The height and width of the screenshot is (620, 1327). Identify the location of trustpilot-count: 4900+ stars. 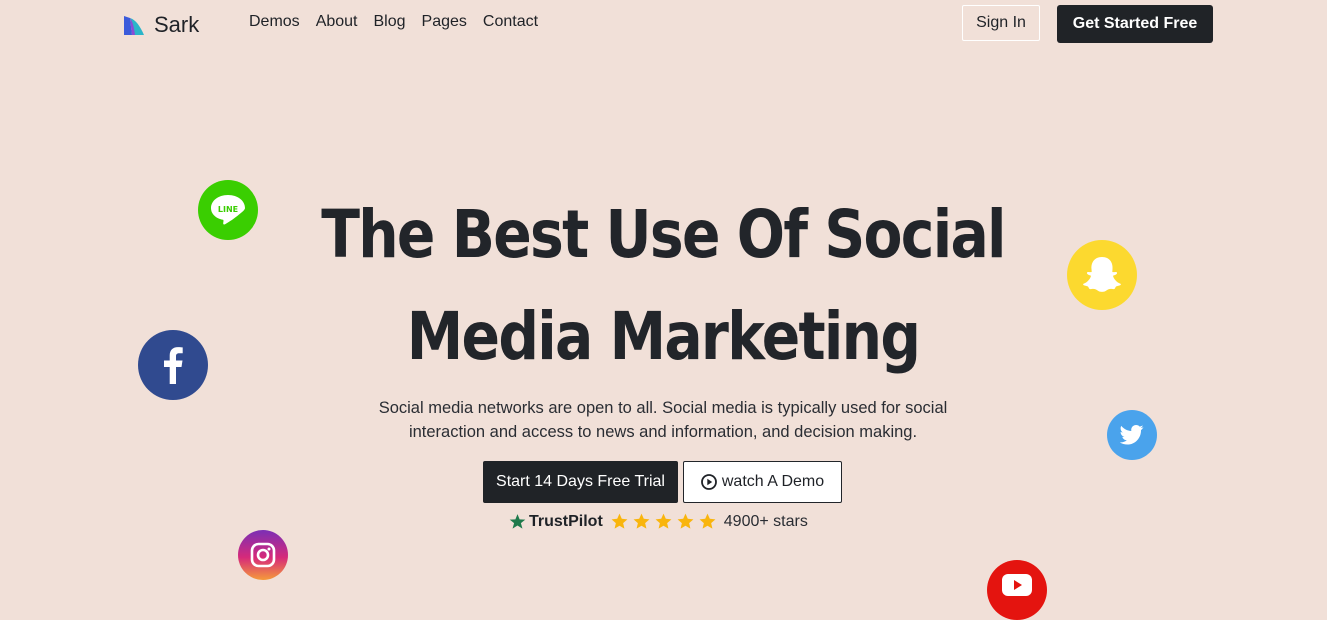
(765, 521).